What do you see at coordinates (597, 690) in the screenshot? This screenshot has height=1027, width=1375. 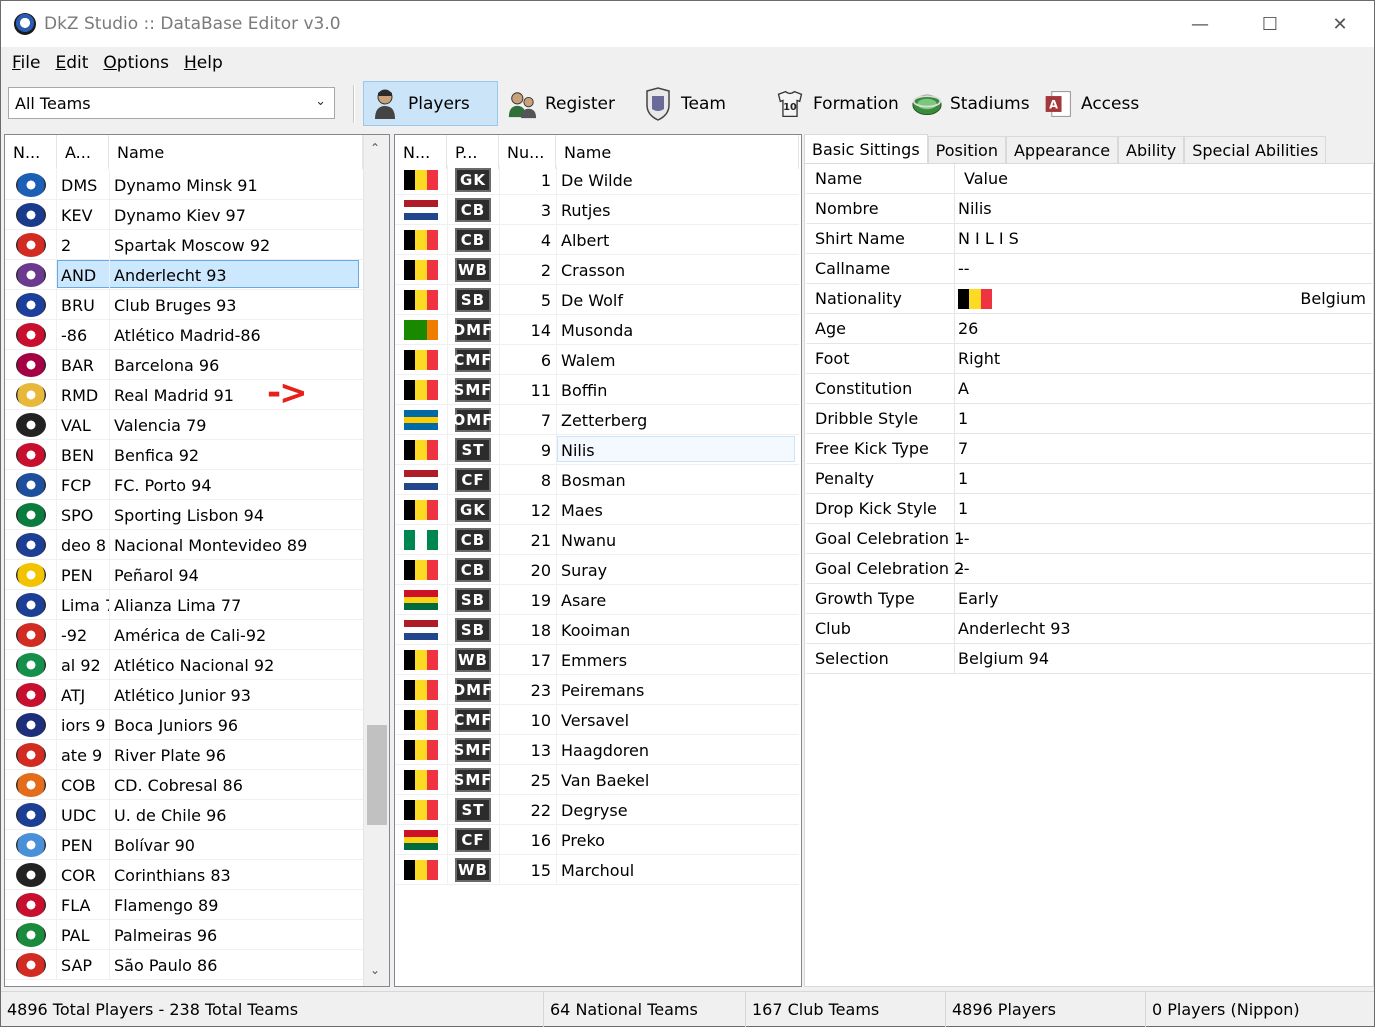 I see `player-row: DMF 23 Peiremans` at bounding box center [597, 690].